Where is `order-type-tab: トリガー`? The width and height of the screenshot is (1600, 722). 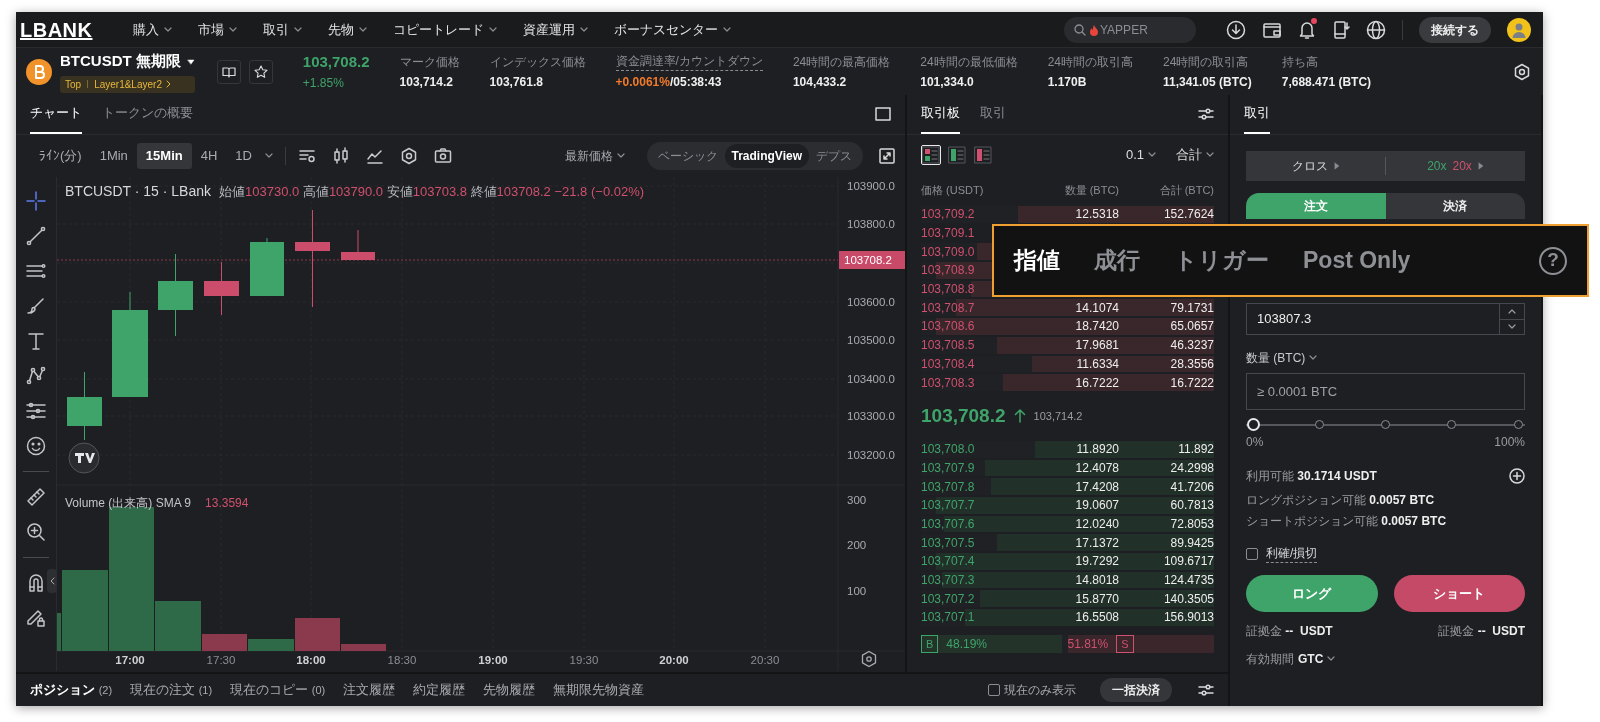
order-type-tab: トリガー is located at coordinates (1221, 260).